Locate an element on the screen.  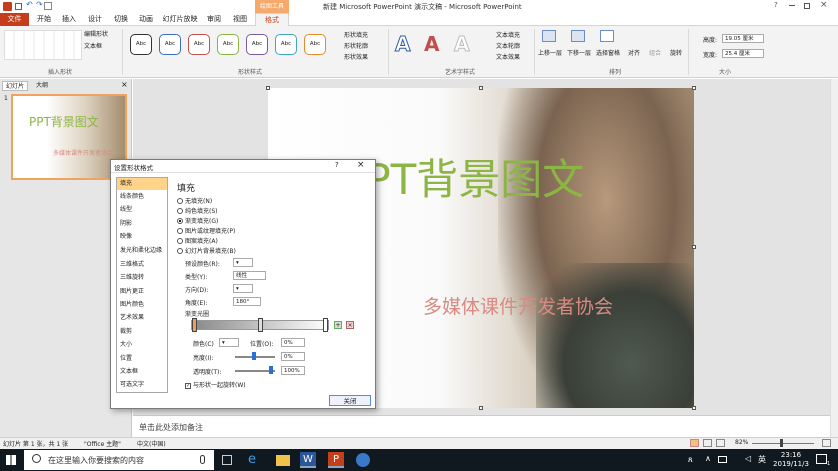
nav-shadow: 阴影 is located at coordinates (142, 224).